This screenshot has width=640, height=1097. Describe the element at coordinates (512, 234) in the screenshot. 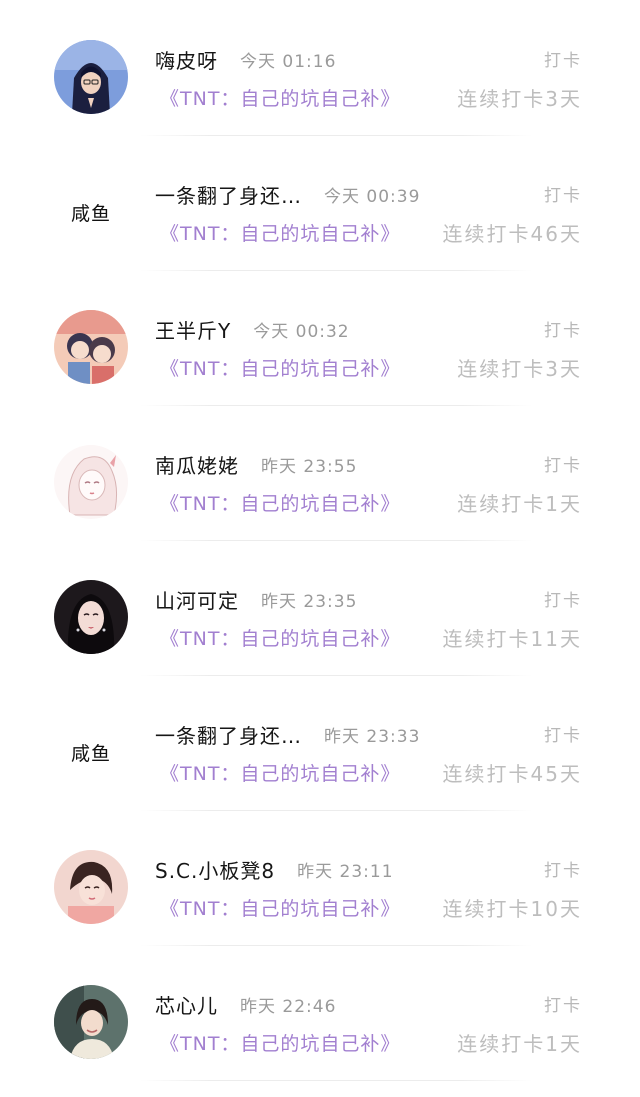

I see `streak-count: 连续打卡46天` at that location.